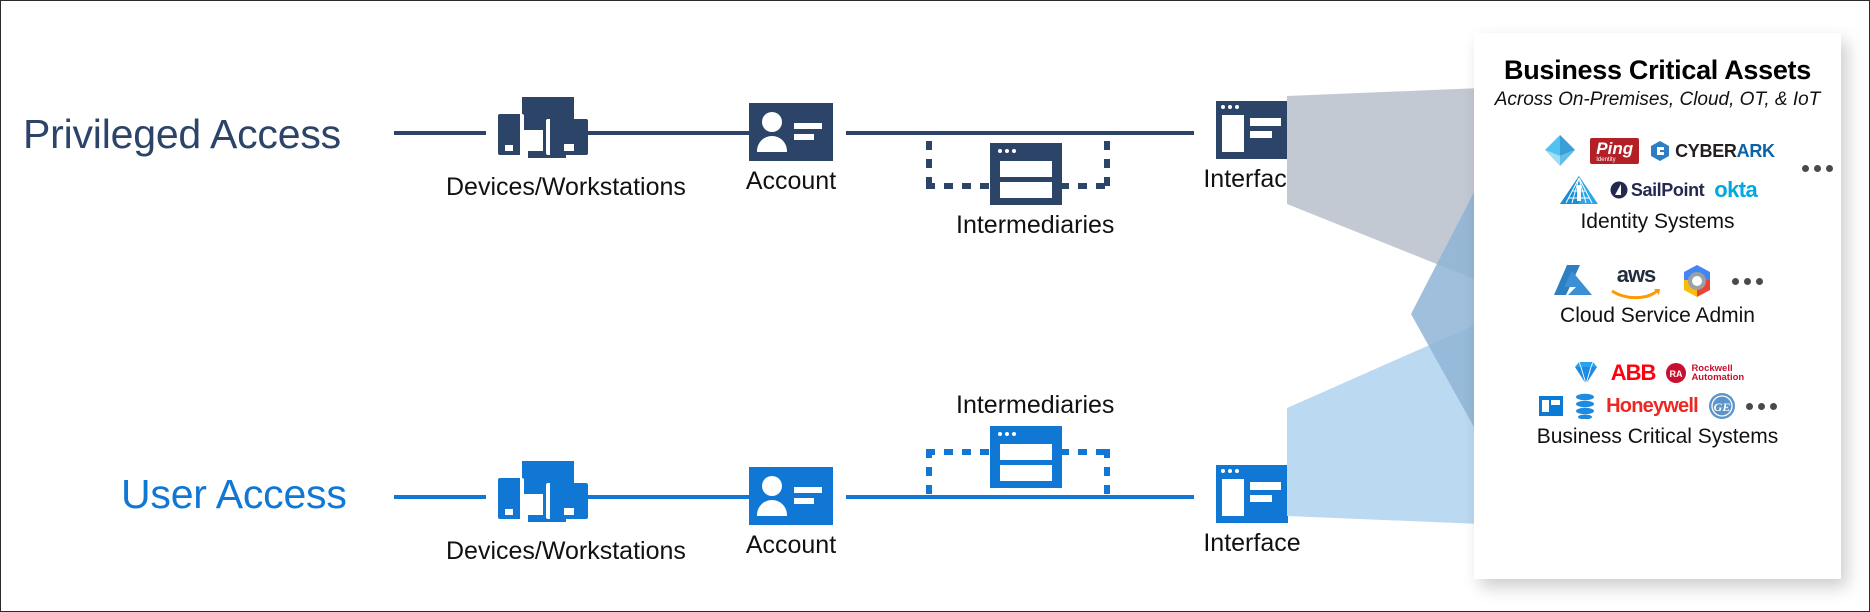 Image resolution: width=1870 pixels, height=612 pixels. Describe the element at coordinates (1578, 190) in the screenshot. I see `pyramid-identity-logo` at that location.